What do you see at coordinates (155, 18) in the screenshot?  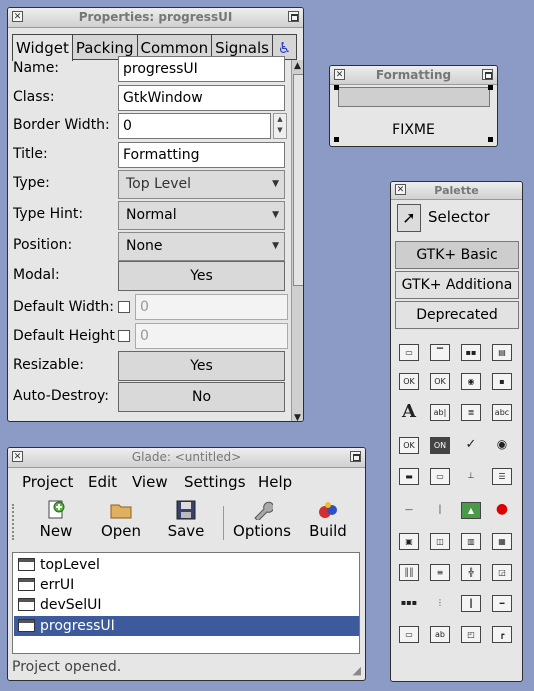 I see `properties-titlebar: ✕ Properties: progressUI` at bounding box center [155, 18].